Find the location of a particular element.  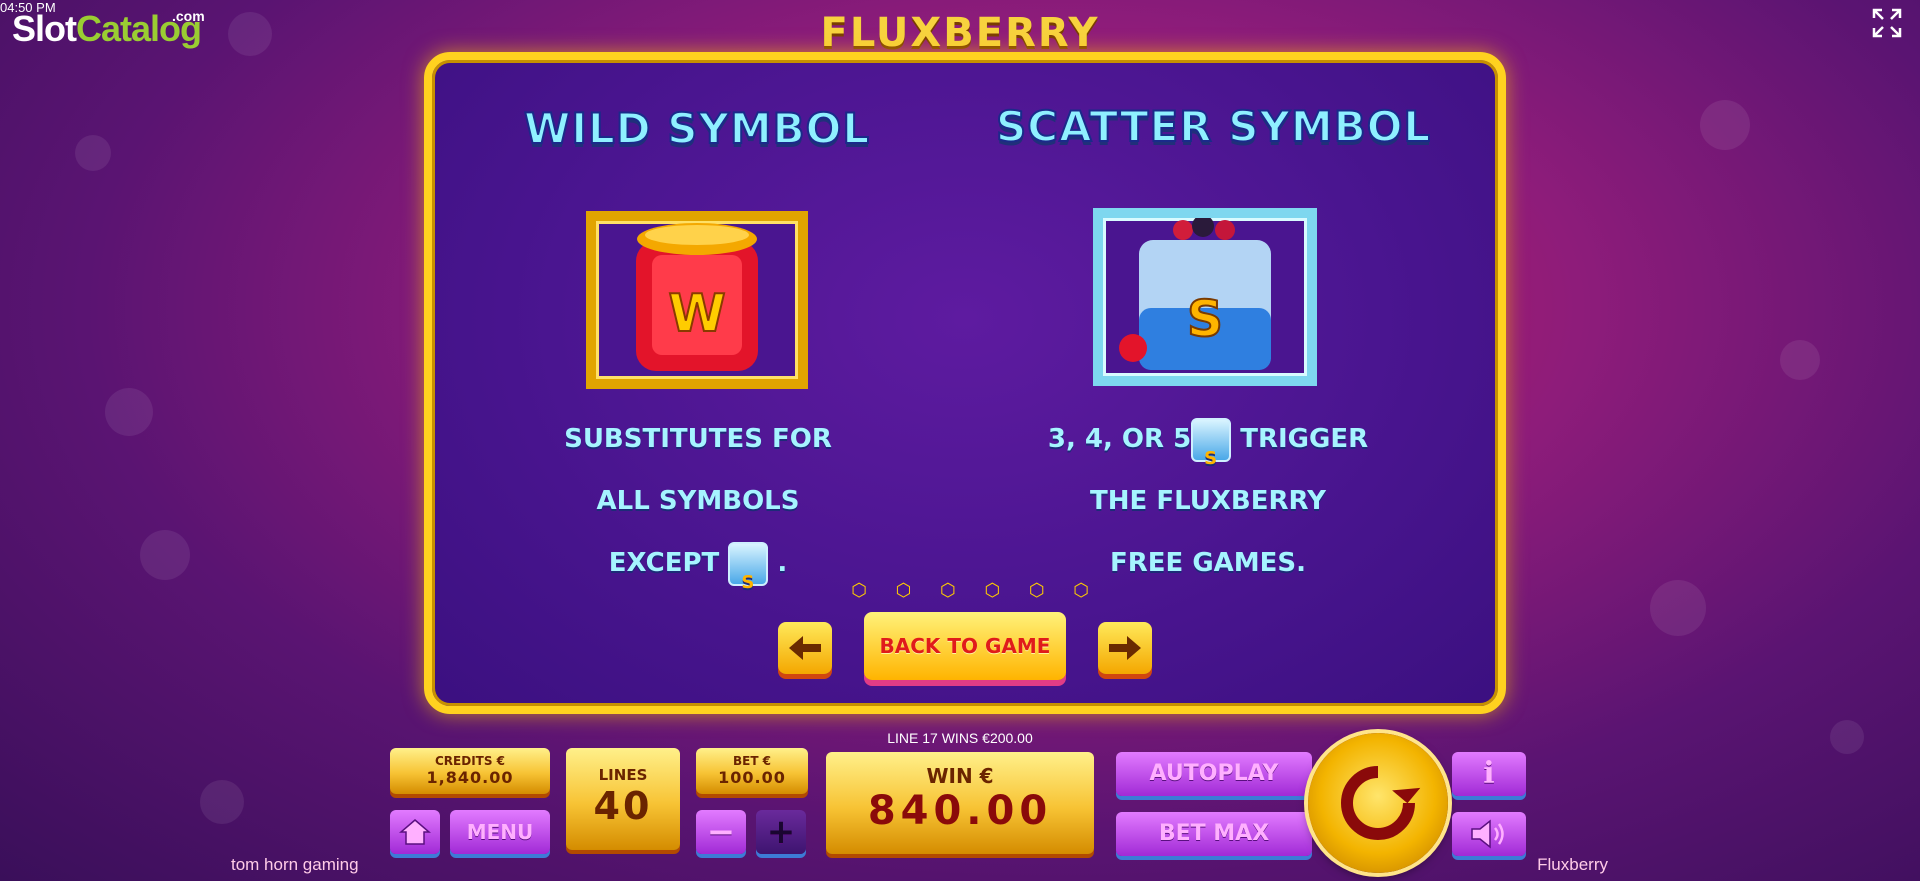

lines-display: LINES 40 is located at coordinates (623, 799).